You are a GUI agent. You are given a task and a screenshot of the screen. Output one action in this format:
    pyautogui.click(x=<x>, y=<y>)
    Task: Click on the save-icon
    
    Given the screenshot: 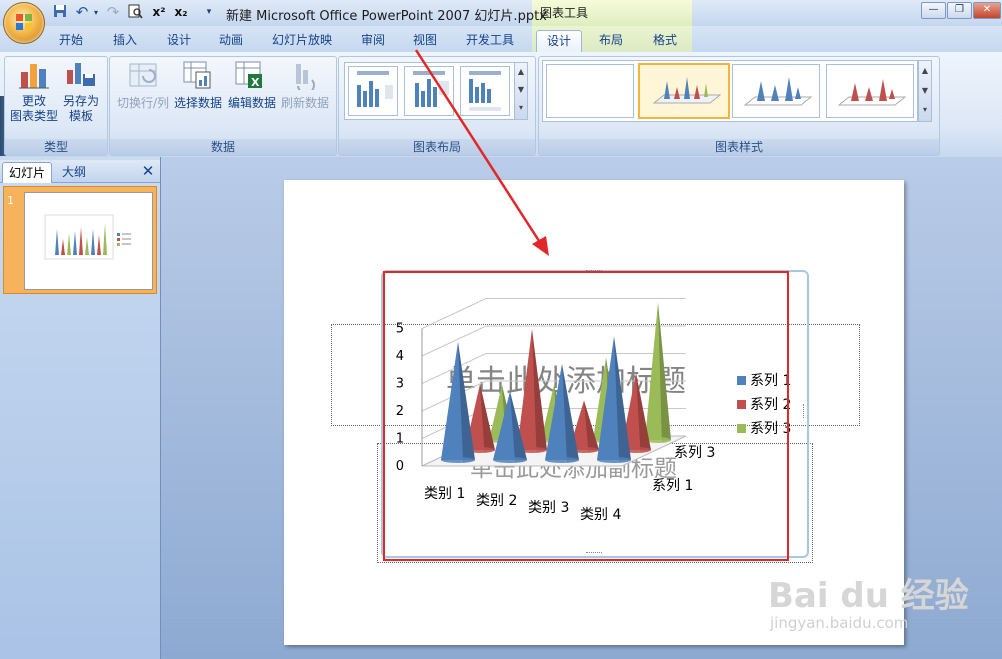 What is the action you would take?
    pyautogui.click(x=60, y=12)
    